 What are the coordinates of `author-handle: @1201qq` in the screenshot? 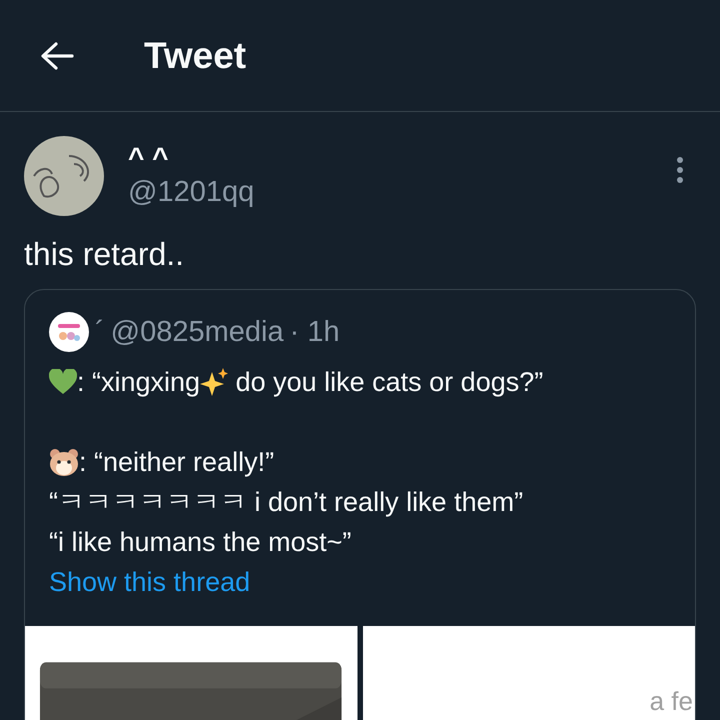 It's located at (192, 192).